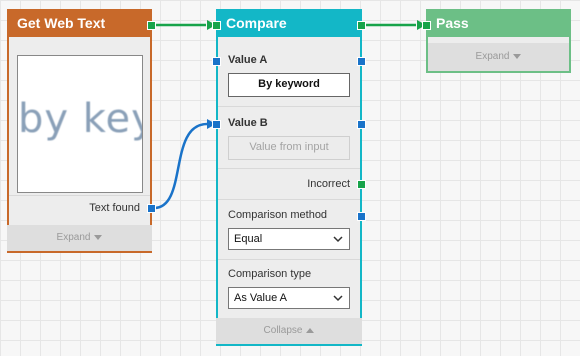  What do you see at coordinates (151, 208) in the screenshot?
I see `text-found-port` at bounding box center [151, 208].